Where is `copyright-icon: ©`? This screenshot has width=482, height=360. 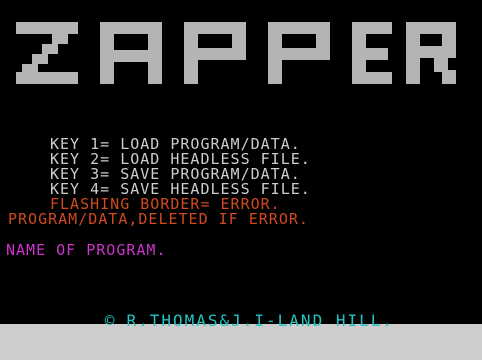
copyright-icon: © is located at coordinates (110, 320).